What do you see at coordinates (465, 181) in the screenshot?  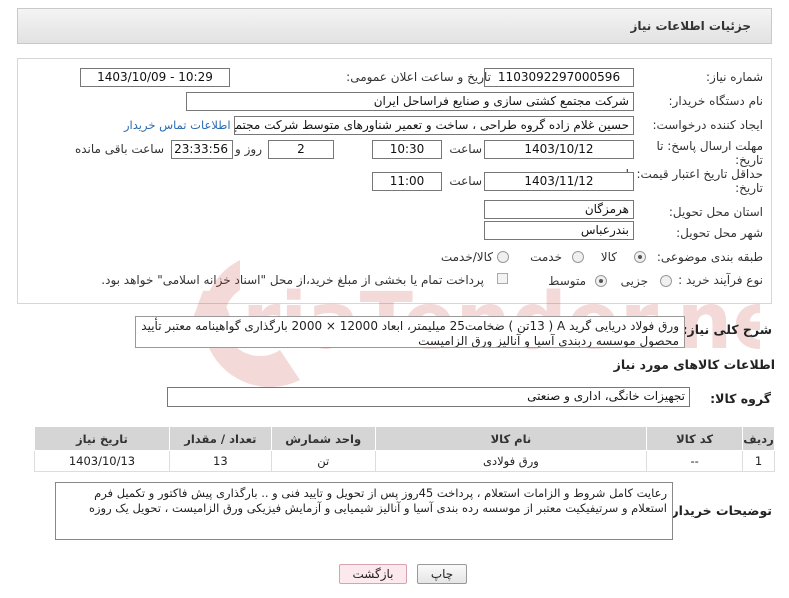 I see `validity-time-label: ساعت` at bounding box center [465, 181].